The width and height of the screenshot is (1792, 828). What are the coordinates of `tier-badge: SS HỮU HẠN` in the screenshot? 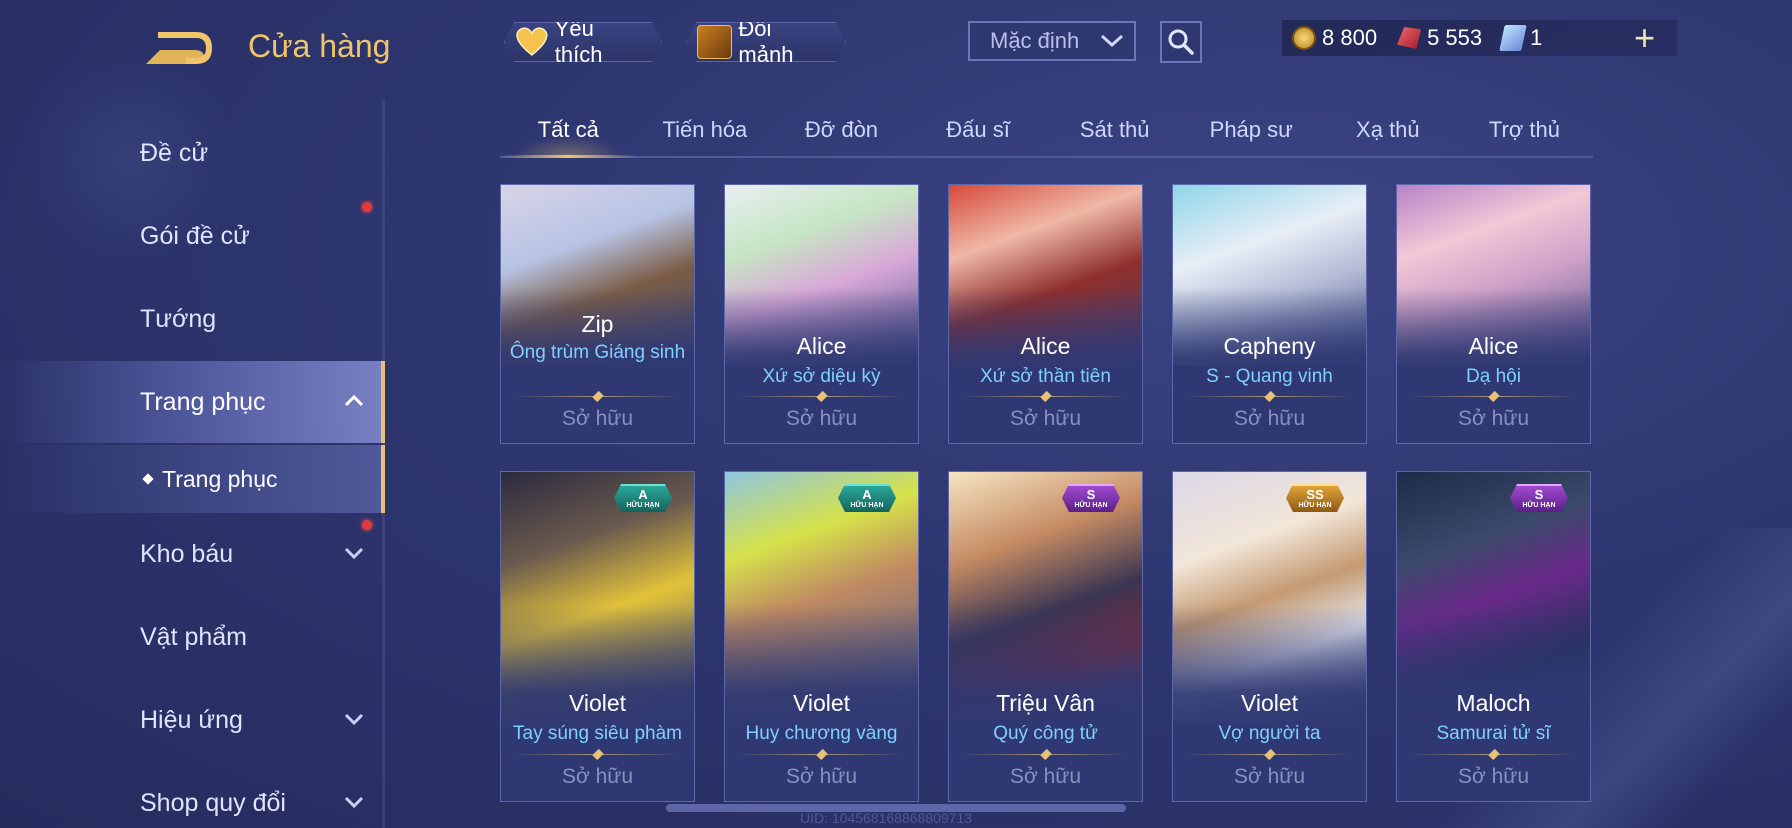 It's located at (1315, 498).